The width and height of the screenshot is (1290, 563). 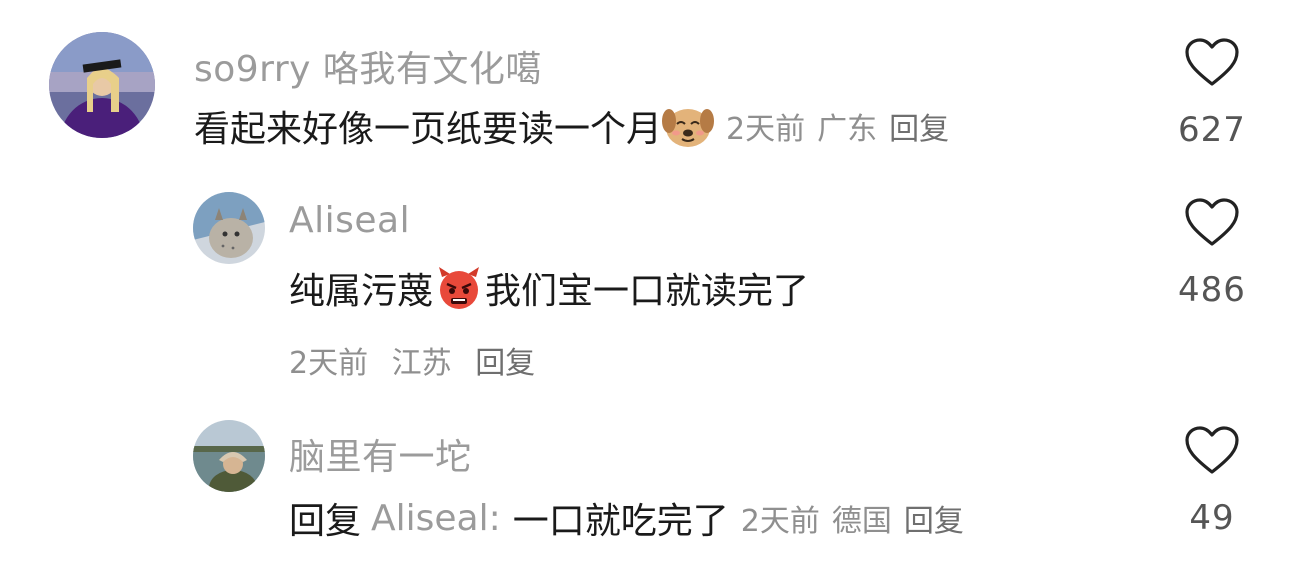 What do you see at coordinates (861, 521) in the screenshot?
I see `comment-location: 德国` at bounding box center [861, 521].